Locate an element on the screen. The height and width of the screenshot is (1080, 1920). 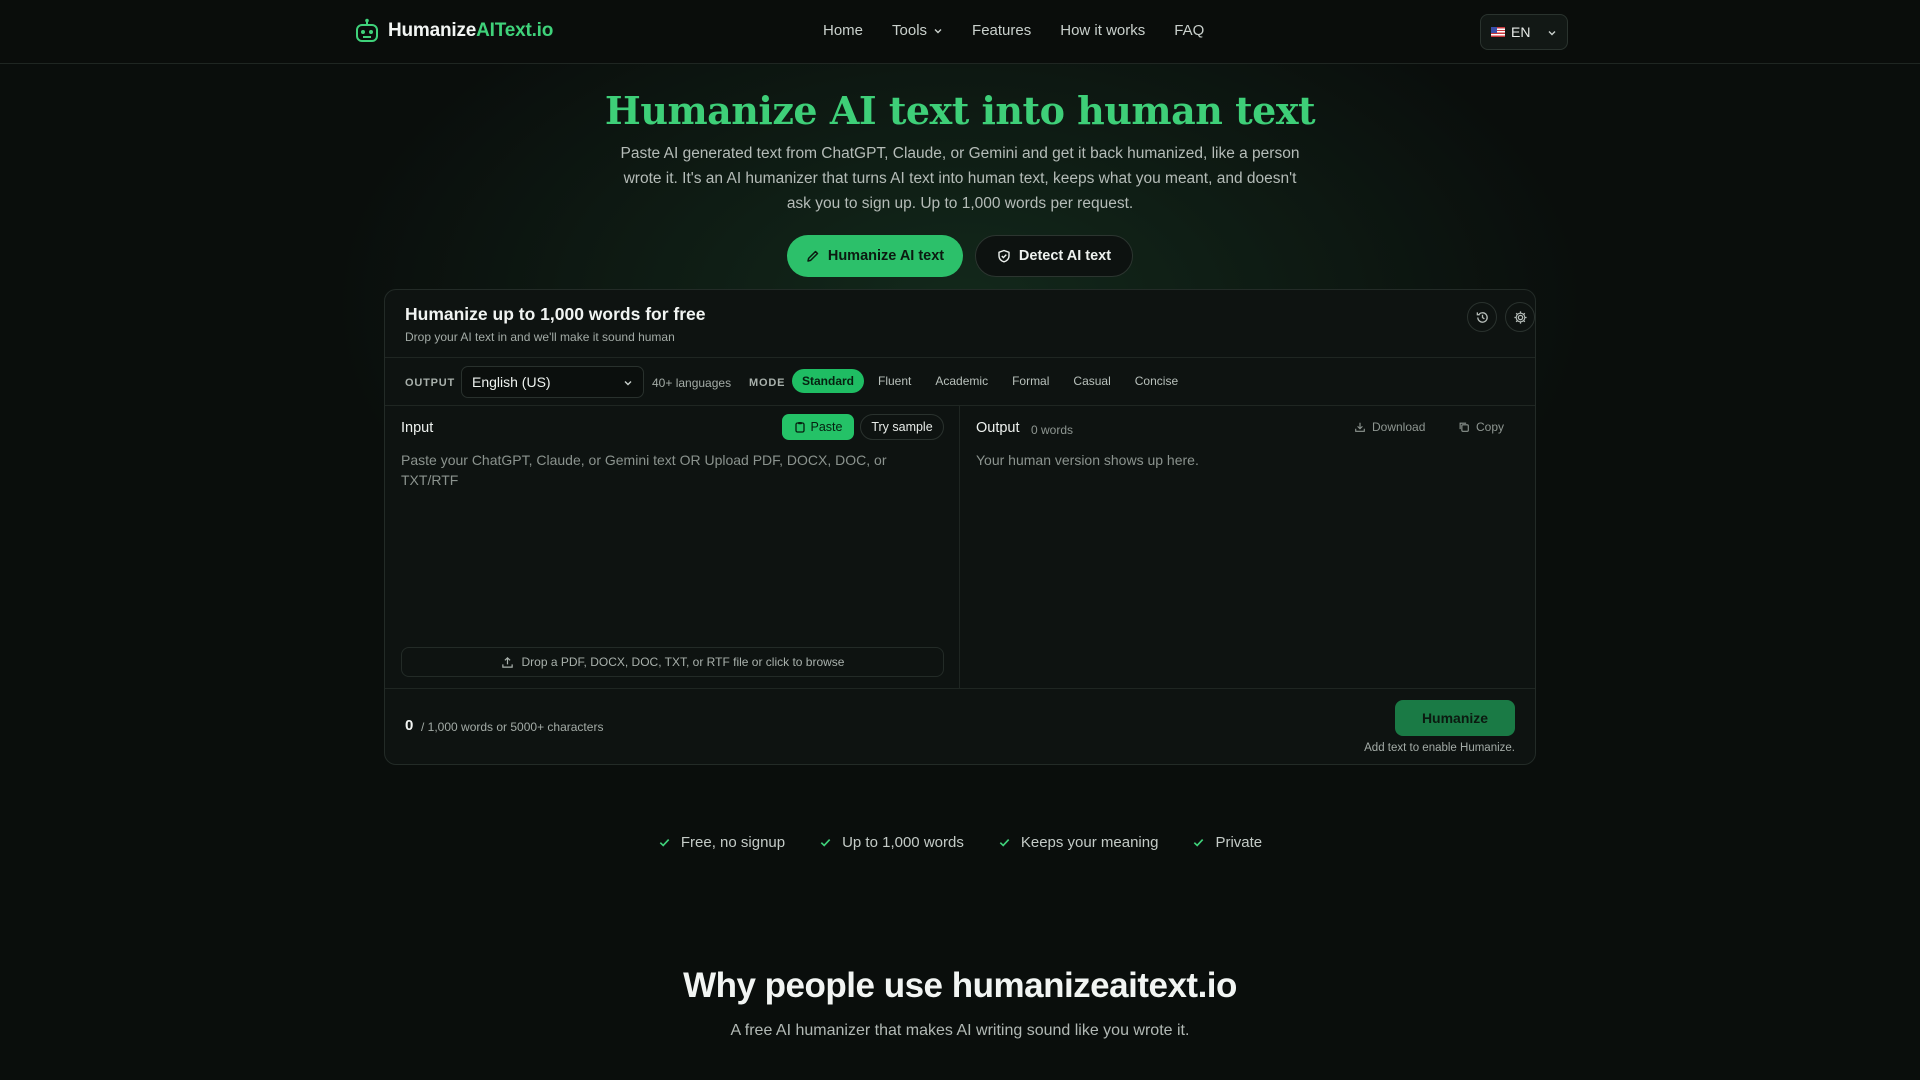
output-language-select: English (US) is located at coordinates (552, 382).